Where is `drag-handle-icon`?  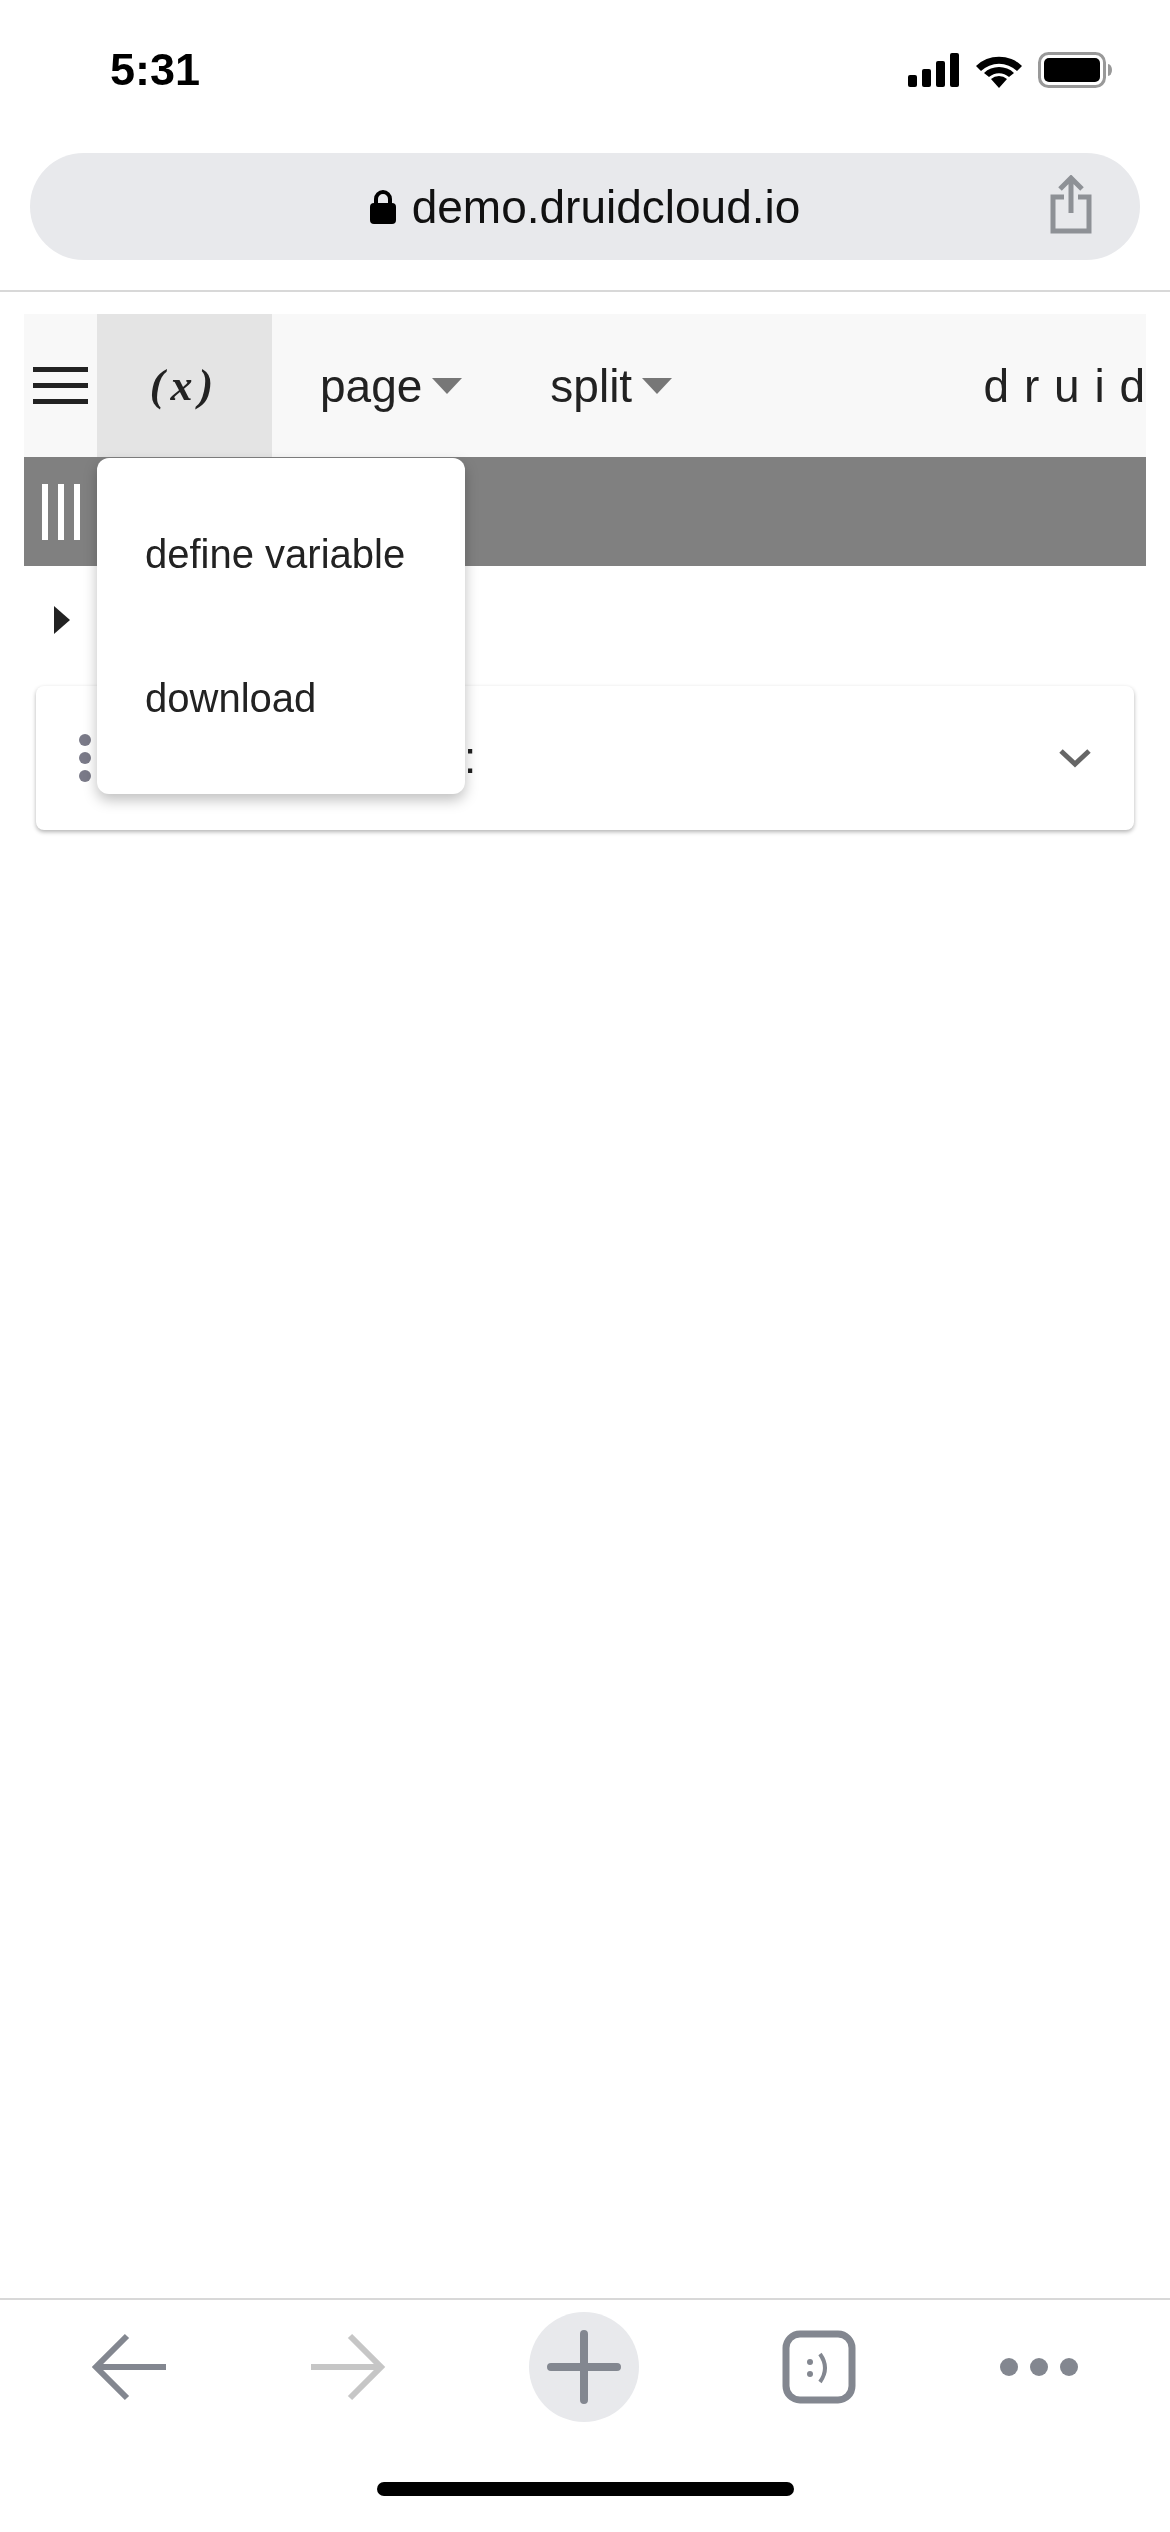 drag-handle-icon is located at coordinates (85, 758).